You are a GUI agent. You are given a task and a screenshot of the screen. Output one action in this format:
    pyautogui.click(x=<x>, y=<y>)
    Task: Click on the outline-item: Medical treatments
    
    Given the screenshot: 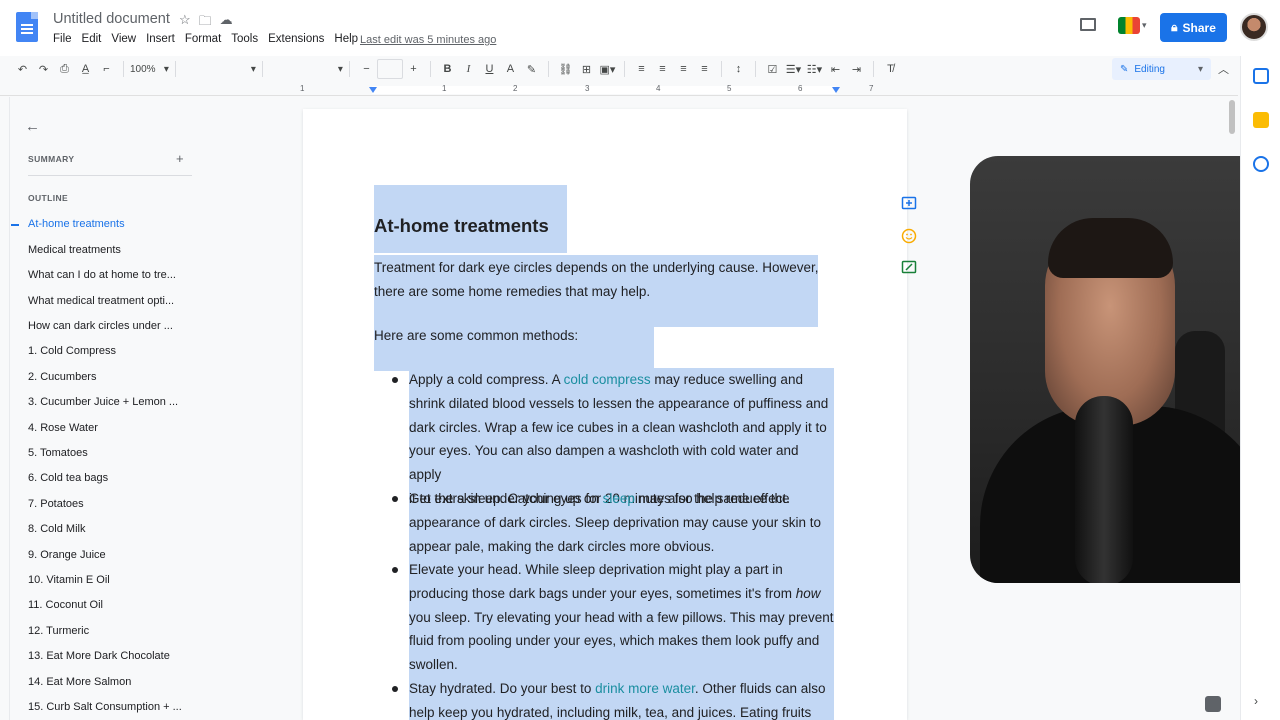 What is the action you would take?
    pyautogui.click(x=74, y=250)
    